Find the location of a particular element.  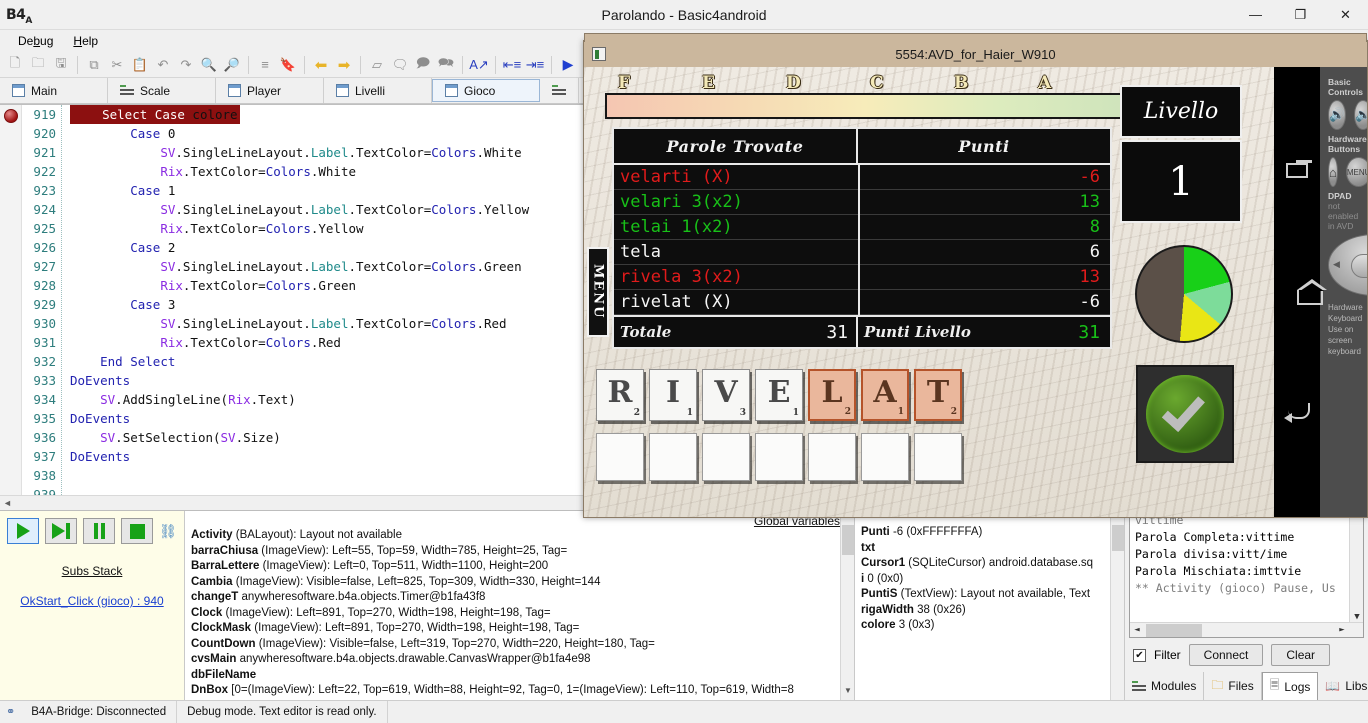

local-variable-row: rigaWidth 38 (0x26) is located at coordinates (989, 611).